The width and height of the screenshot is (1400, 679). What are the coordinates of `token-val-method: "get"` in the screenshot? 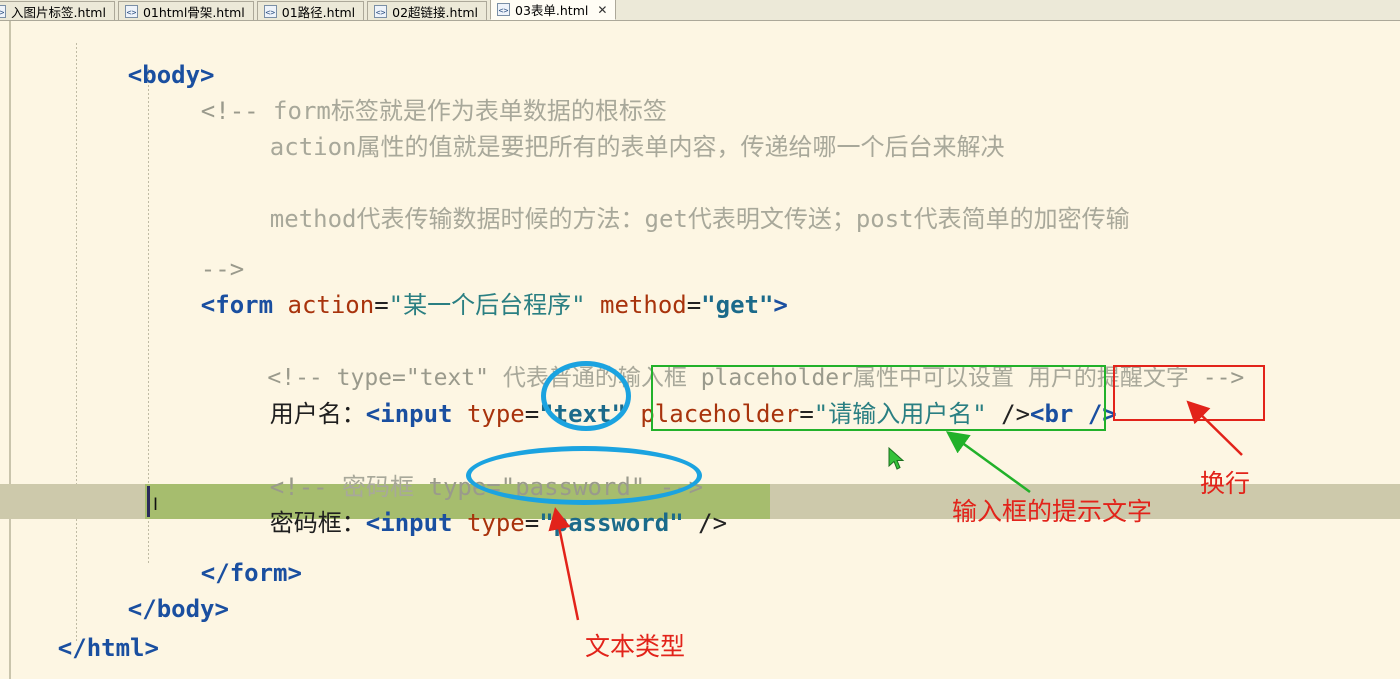 It's located at (737, 305).